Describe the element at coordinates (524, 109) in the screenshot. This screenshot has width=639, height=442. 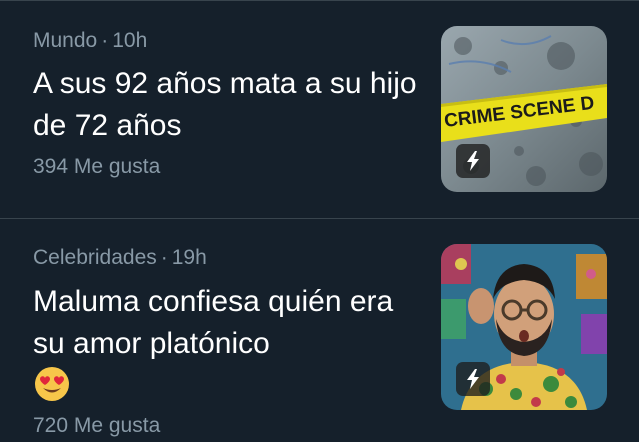
I see `story-thumbnail: CRIME SCENE D` at that location.